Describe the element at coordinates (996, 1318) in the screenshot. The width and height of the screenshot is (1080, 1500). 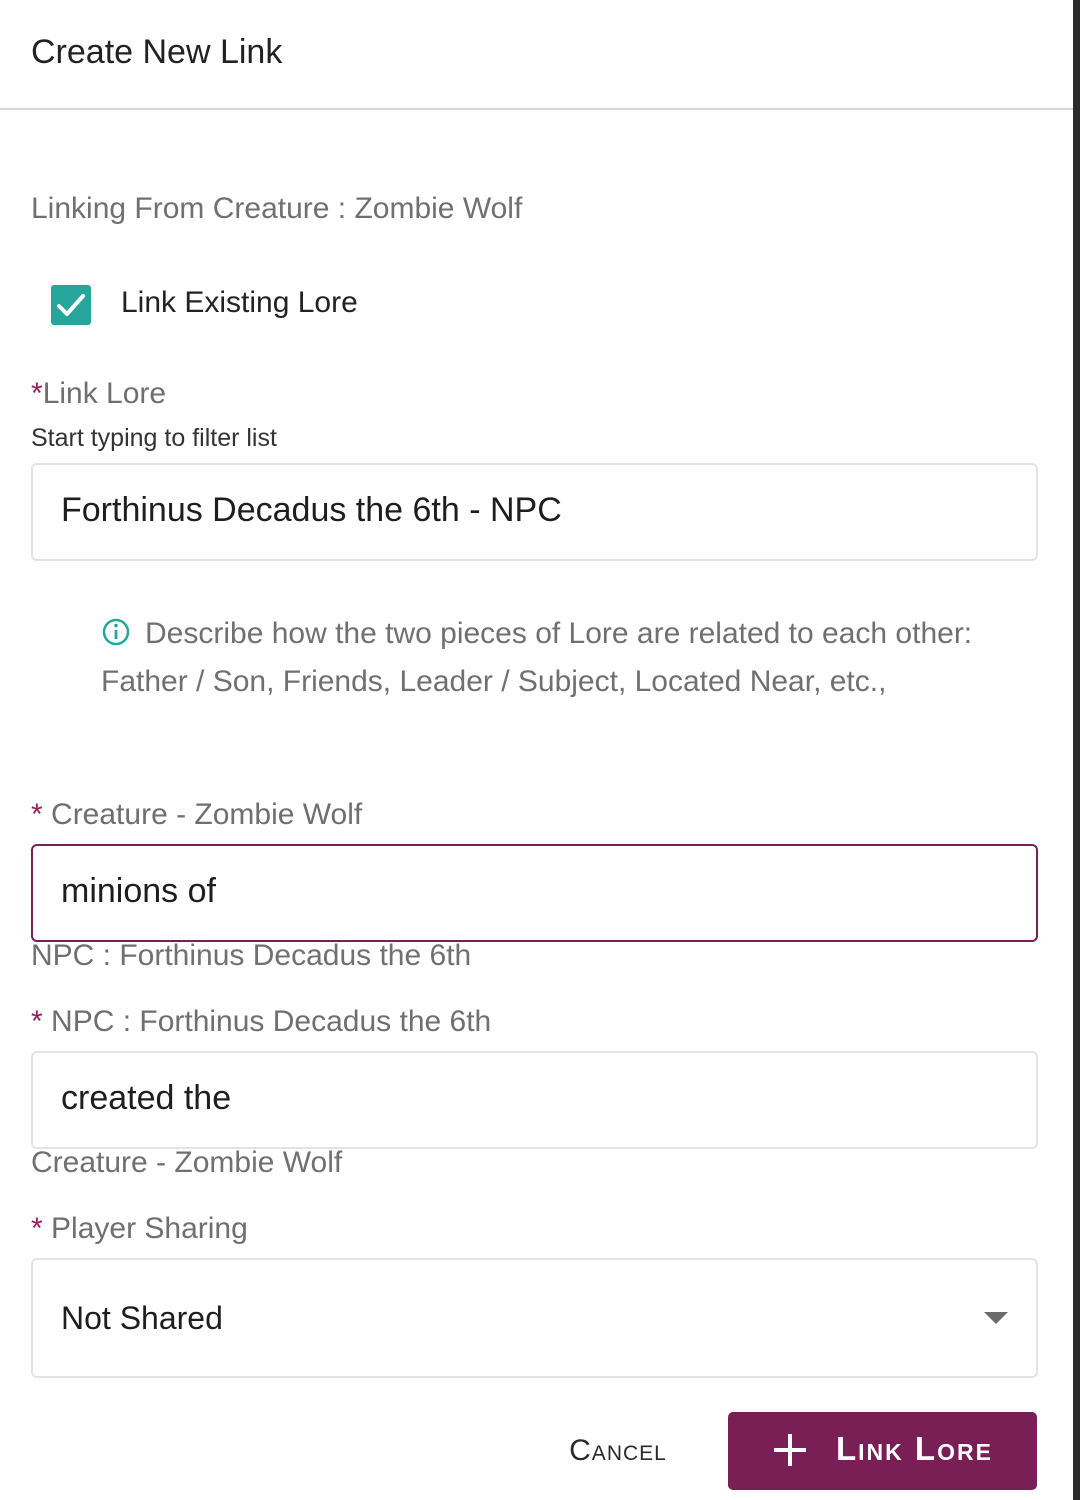
I see `chevron-down-icon` at that location.